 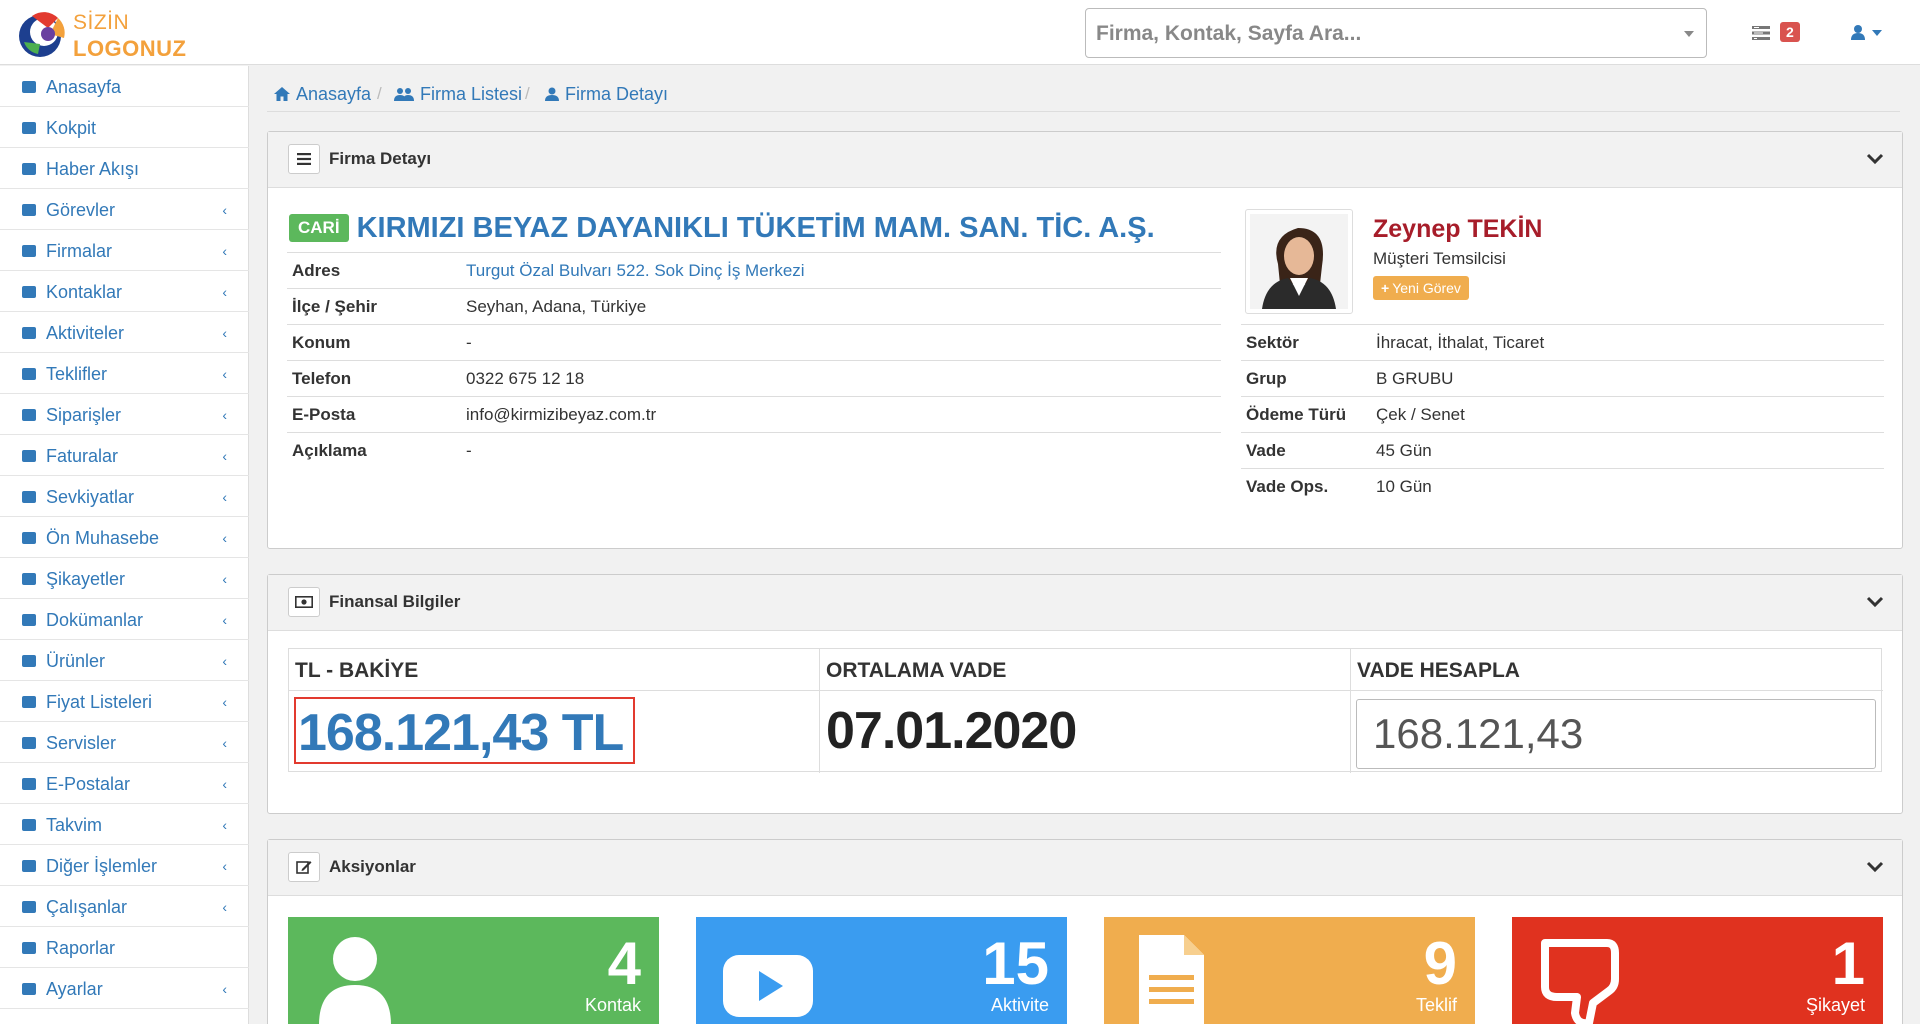 What do you see at coordinates (1289, 970) in the screenshot?
I see `offers-tile: 9 Teklif` at bounding box center [1289, 970].